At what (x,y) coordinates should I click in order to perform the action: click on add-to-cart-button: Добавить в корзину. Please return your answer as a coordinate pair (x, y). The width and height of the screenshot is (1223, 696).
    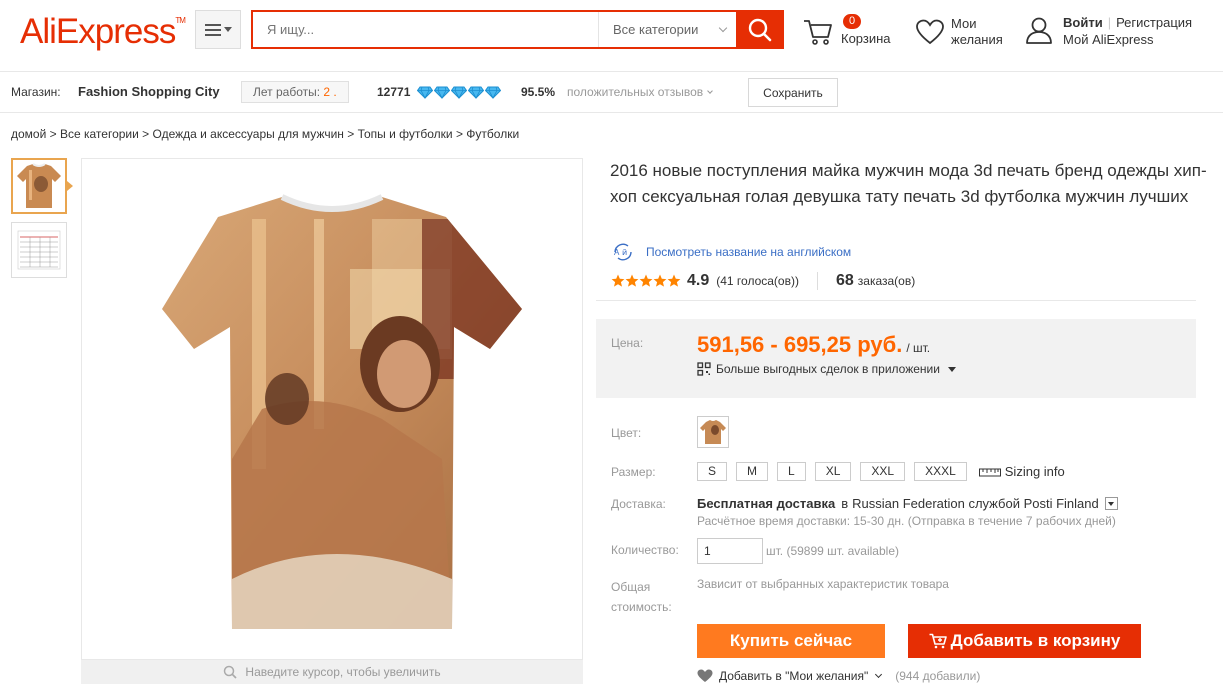
    Looking at the image, I should click on (1024, 641).